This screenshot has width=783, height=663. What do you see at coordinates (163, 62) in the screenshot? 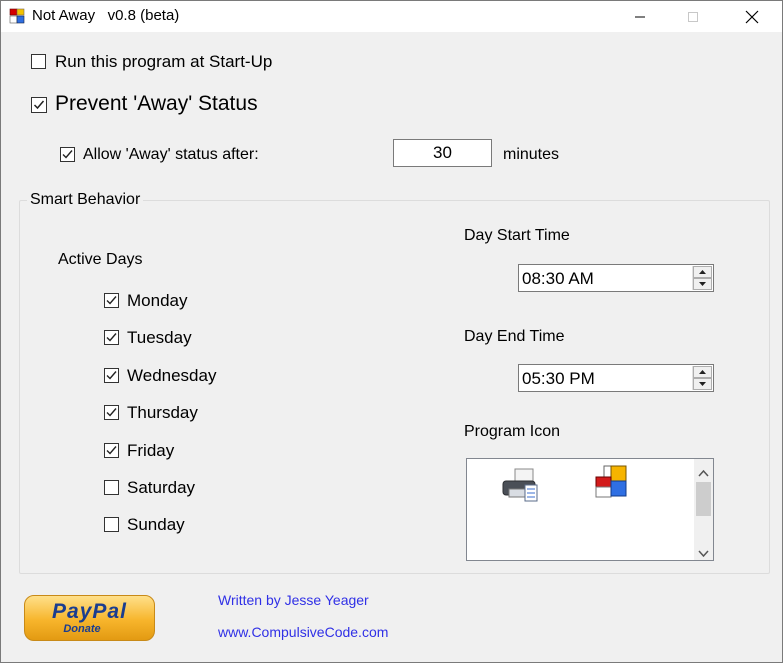
I see `startup-label: Run this program at Start-Up` at bounding box center [163, 62].